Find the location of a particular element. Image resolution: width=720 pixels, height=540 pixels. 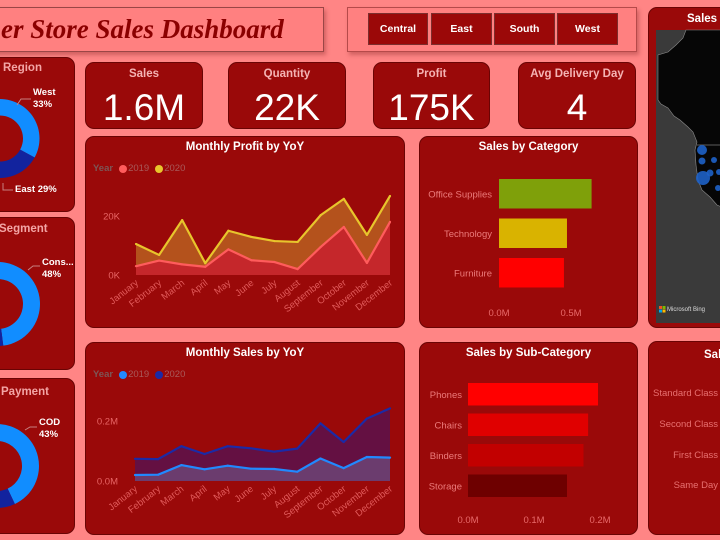

slicer-button-south: South is located at coordinates (524, 29).